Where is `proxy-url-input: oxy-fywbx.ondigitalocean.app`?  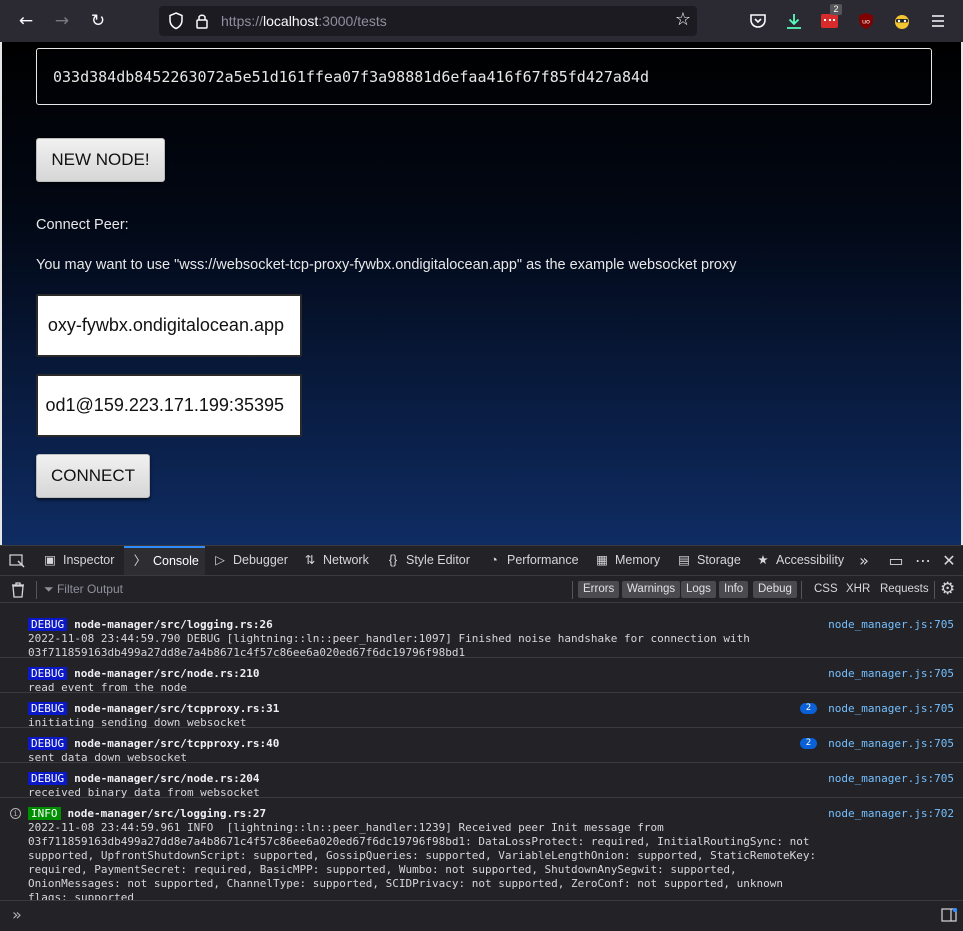
proxy-url-input: oxy-fywbx.ondigitalocean.app is located at coordinates (169, 325).